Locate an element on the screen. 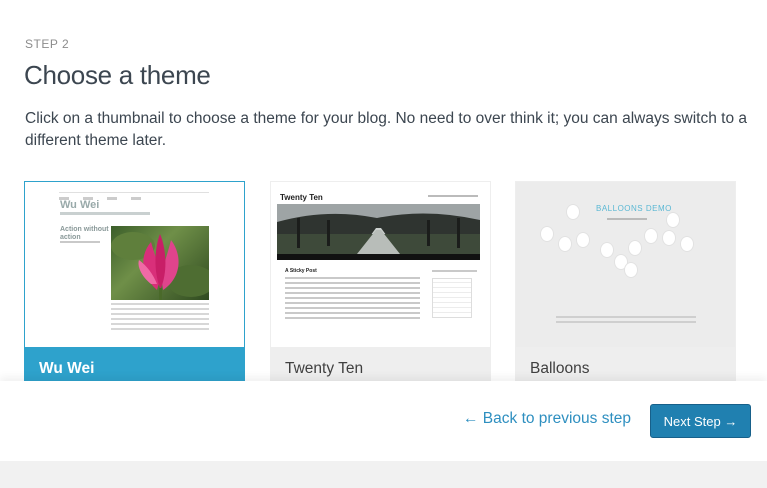 The image size is (767, 488). step-label: STEP 2 is located at coordinates (47, 44).